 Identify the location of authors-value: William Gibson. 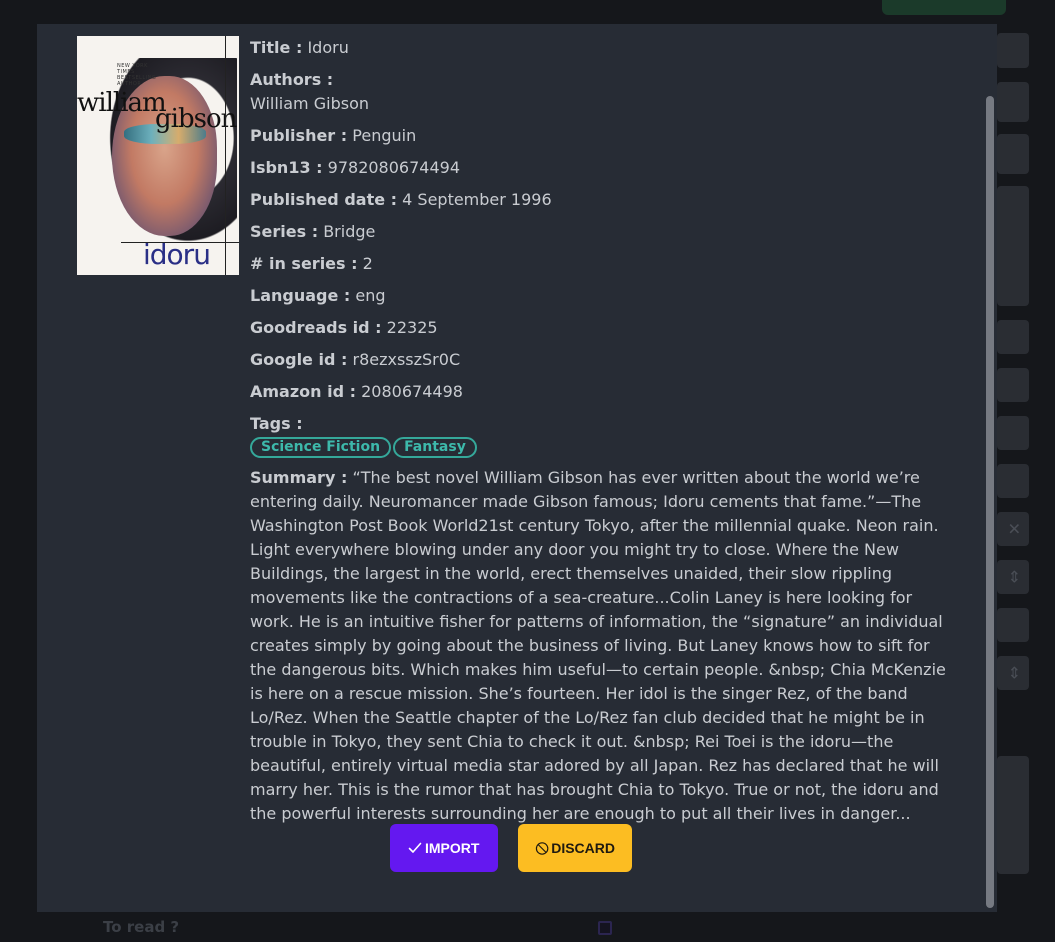
(309, 103).